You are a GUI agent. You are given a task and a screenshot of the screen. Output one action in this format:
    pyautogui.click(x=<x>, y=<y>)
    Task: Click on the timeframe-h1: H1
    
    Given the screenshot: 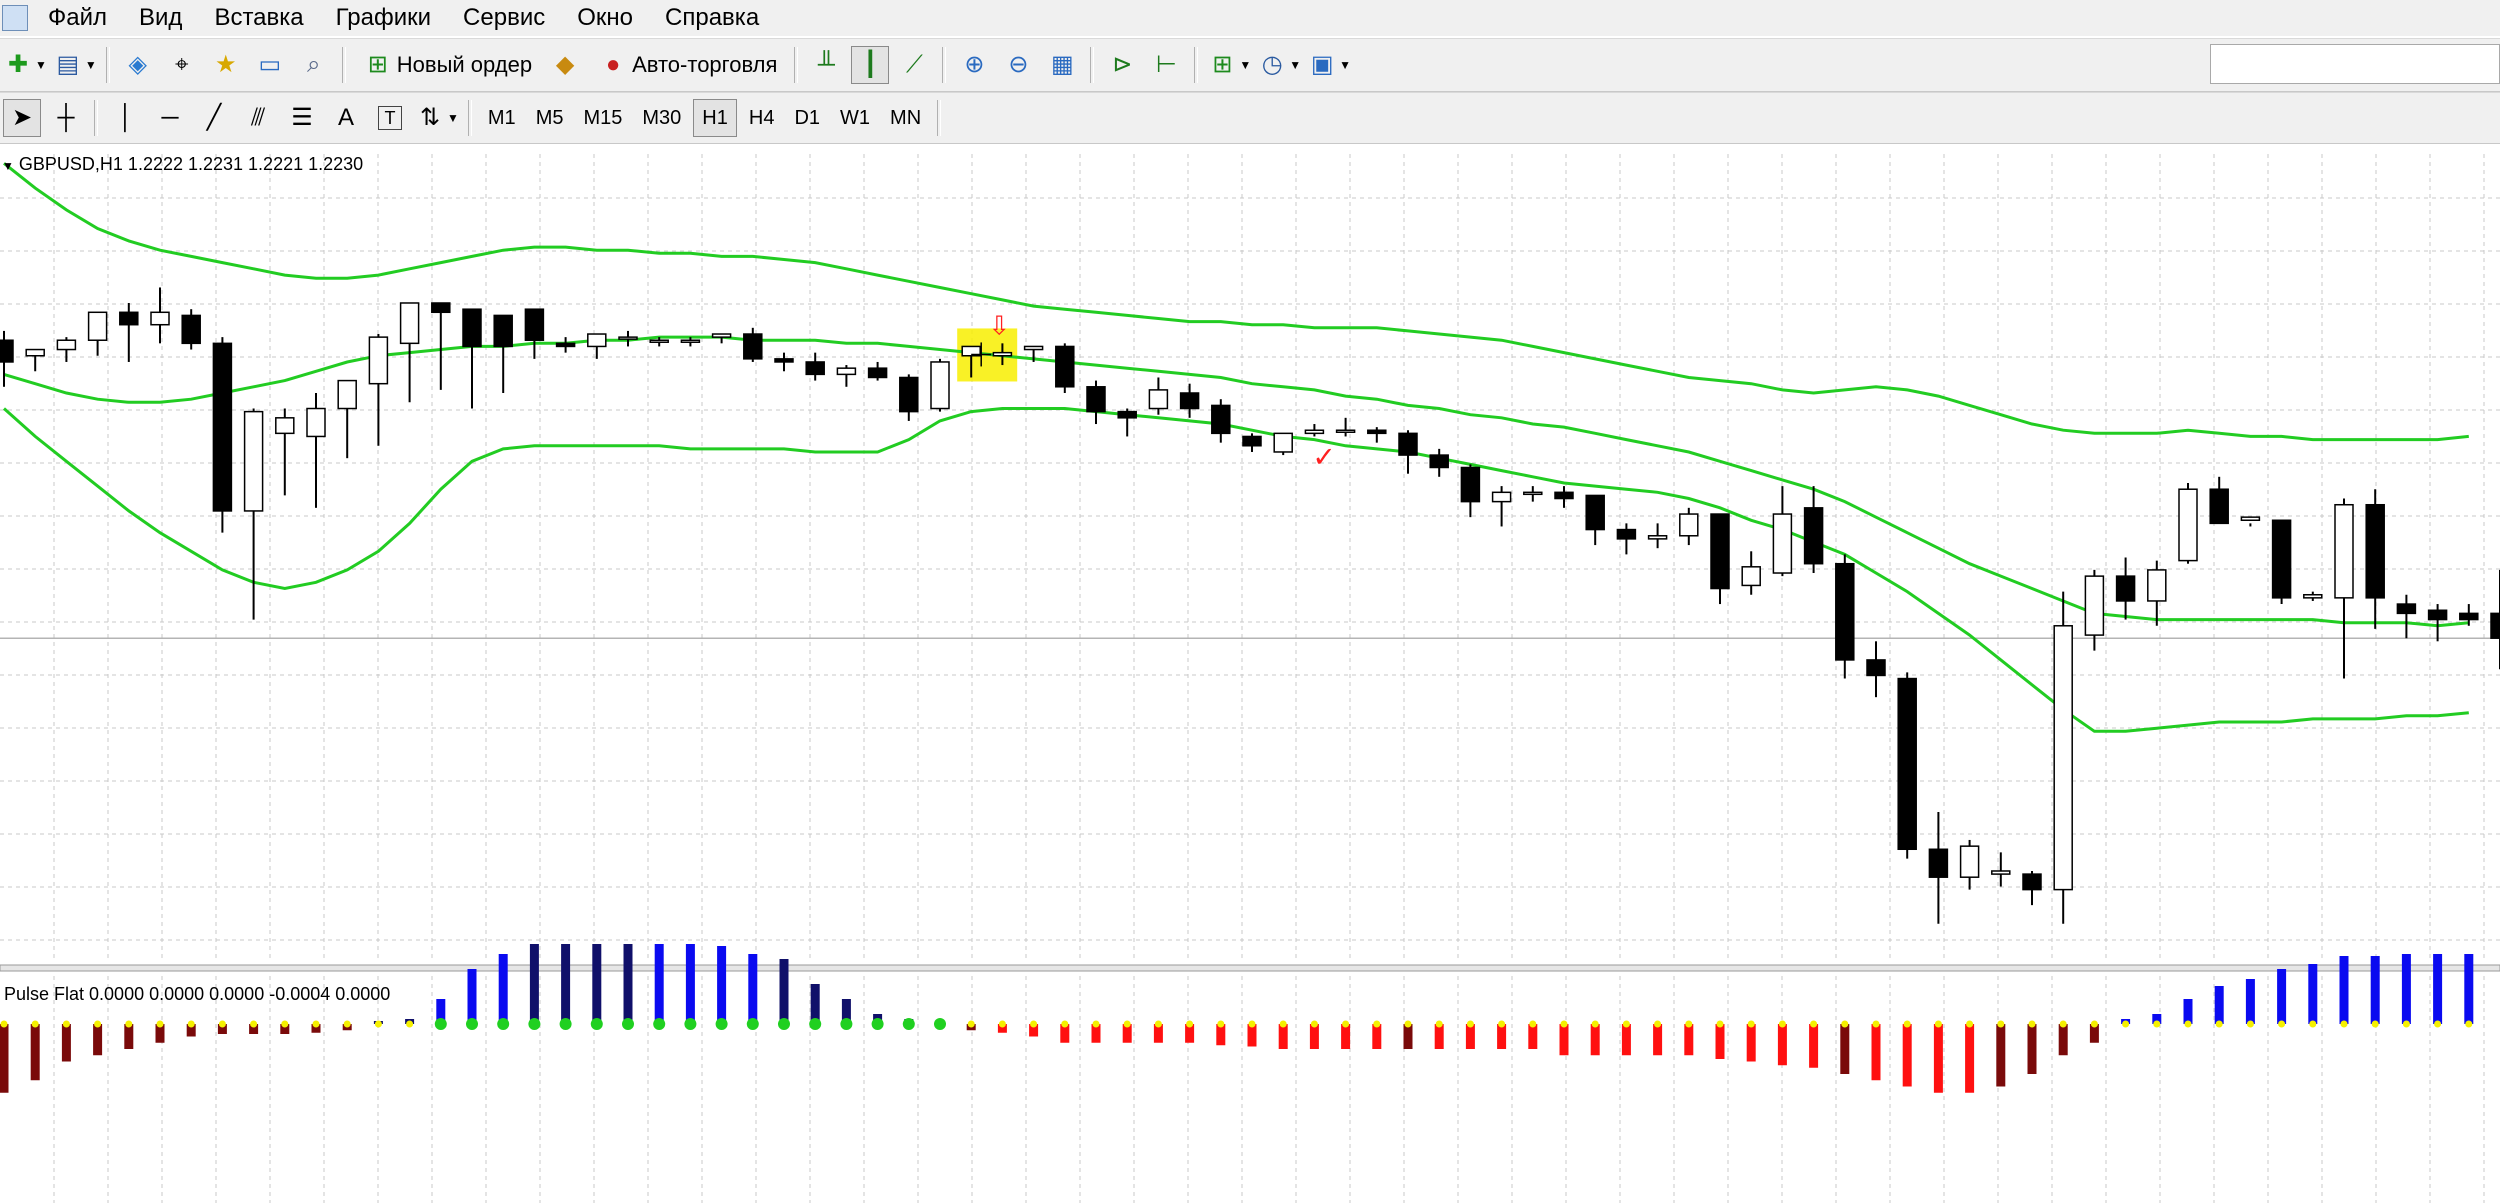 What is the action you would take?
    pyautogui.click(x=715, y=118)
    